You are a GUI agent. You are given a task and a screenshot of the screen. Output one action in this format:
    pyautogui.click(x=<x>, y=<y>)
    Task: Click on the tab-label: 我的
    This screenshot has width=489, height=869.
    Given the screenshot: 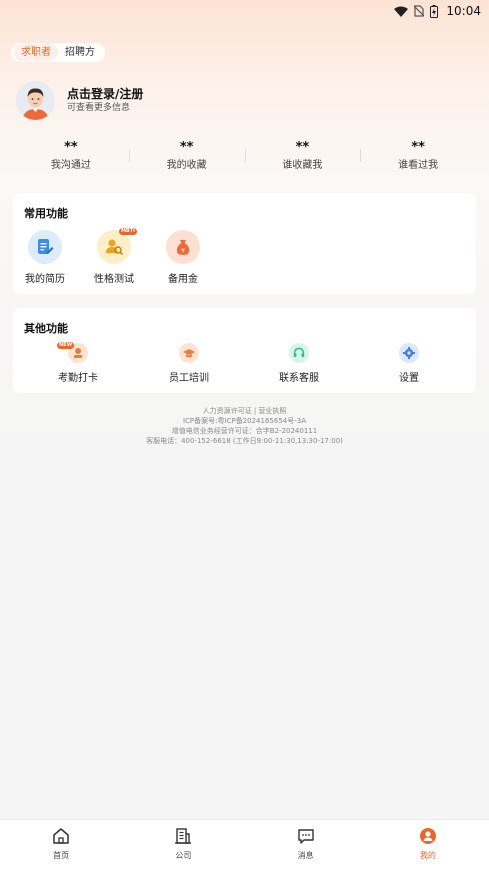 What is the action you would take?
    pyautogui.click(x=427, y=855)
    